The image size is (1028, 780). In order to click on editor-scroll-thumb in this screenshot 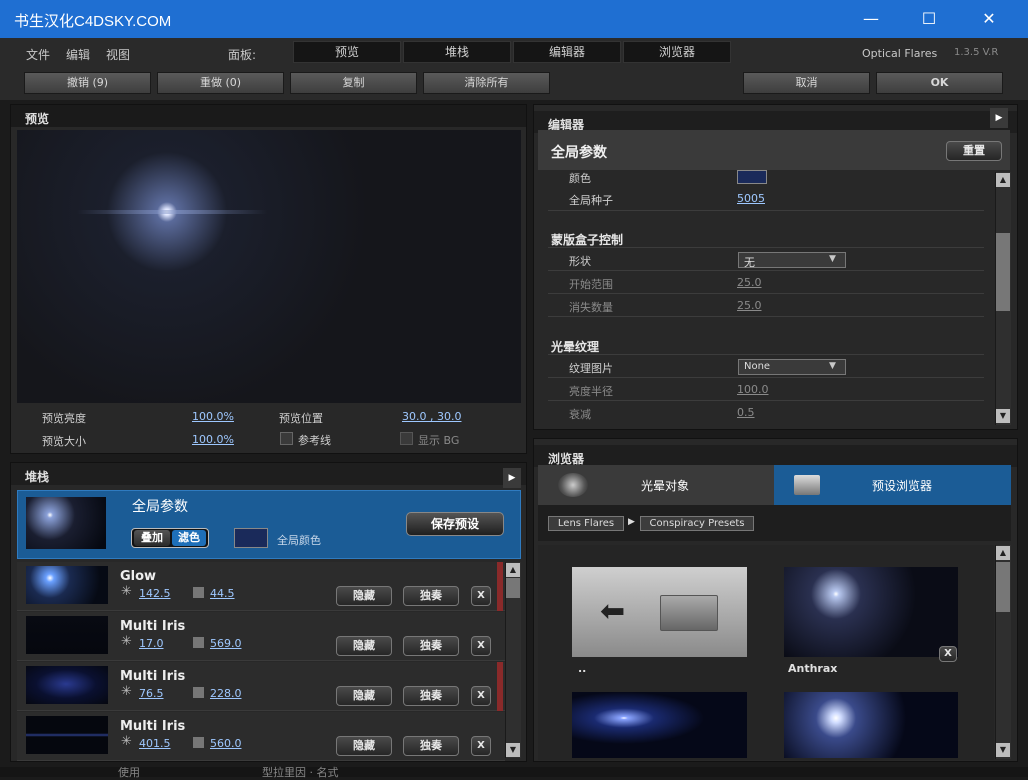, I will do `click(1003, 272)`.